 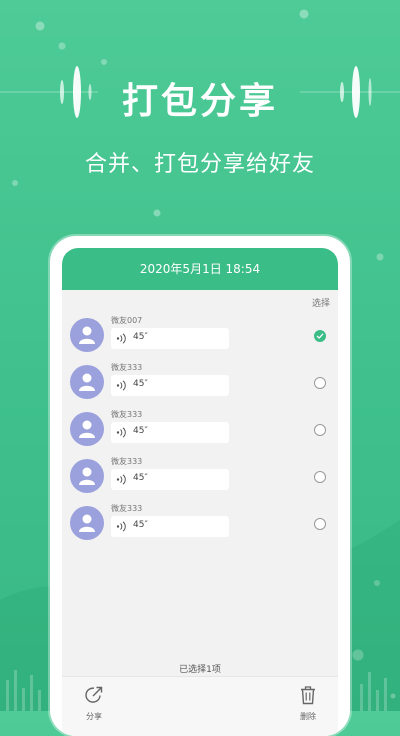 I want to click on delete-label: 删除, so click(x=308, y=716).